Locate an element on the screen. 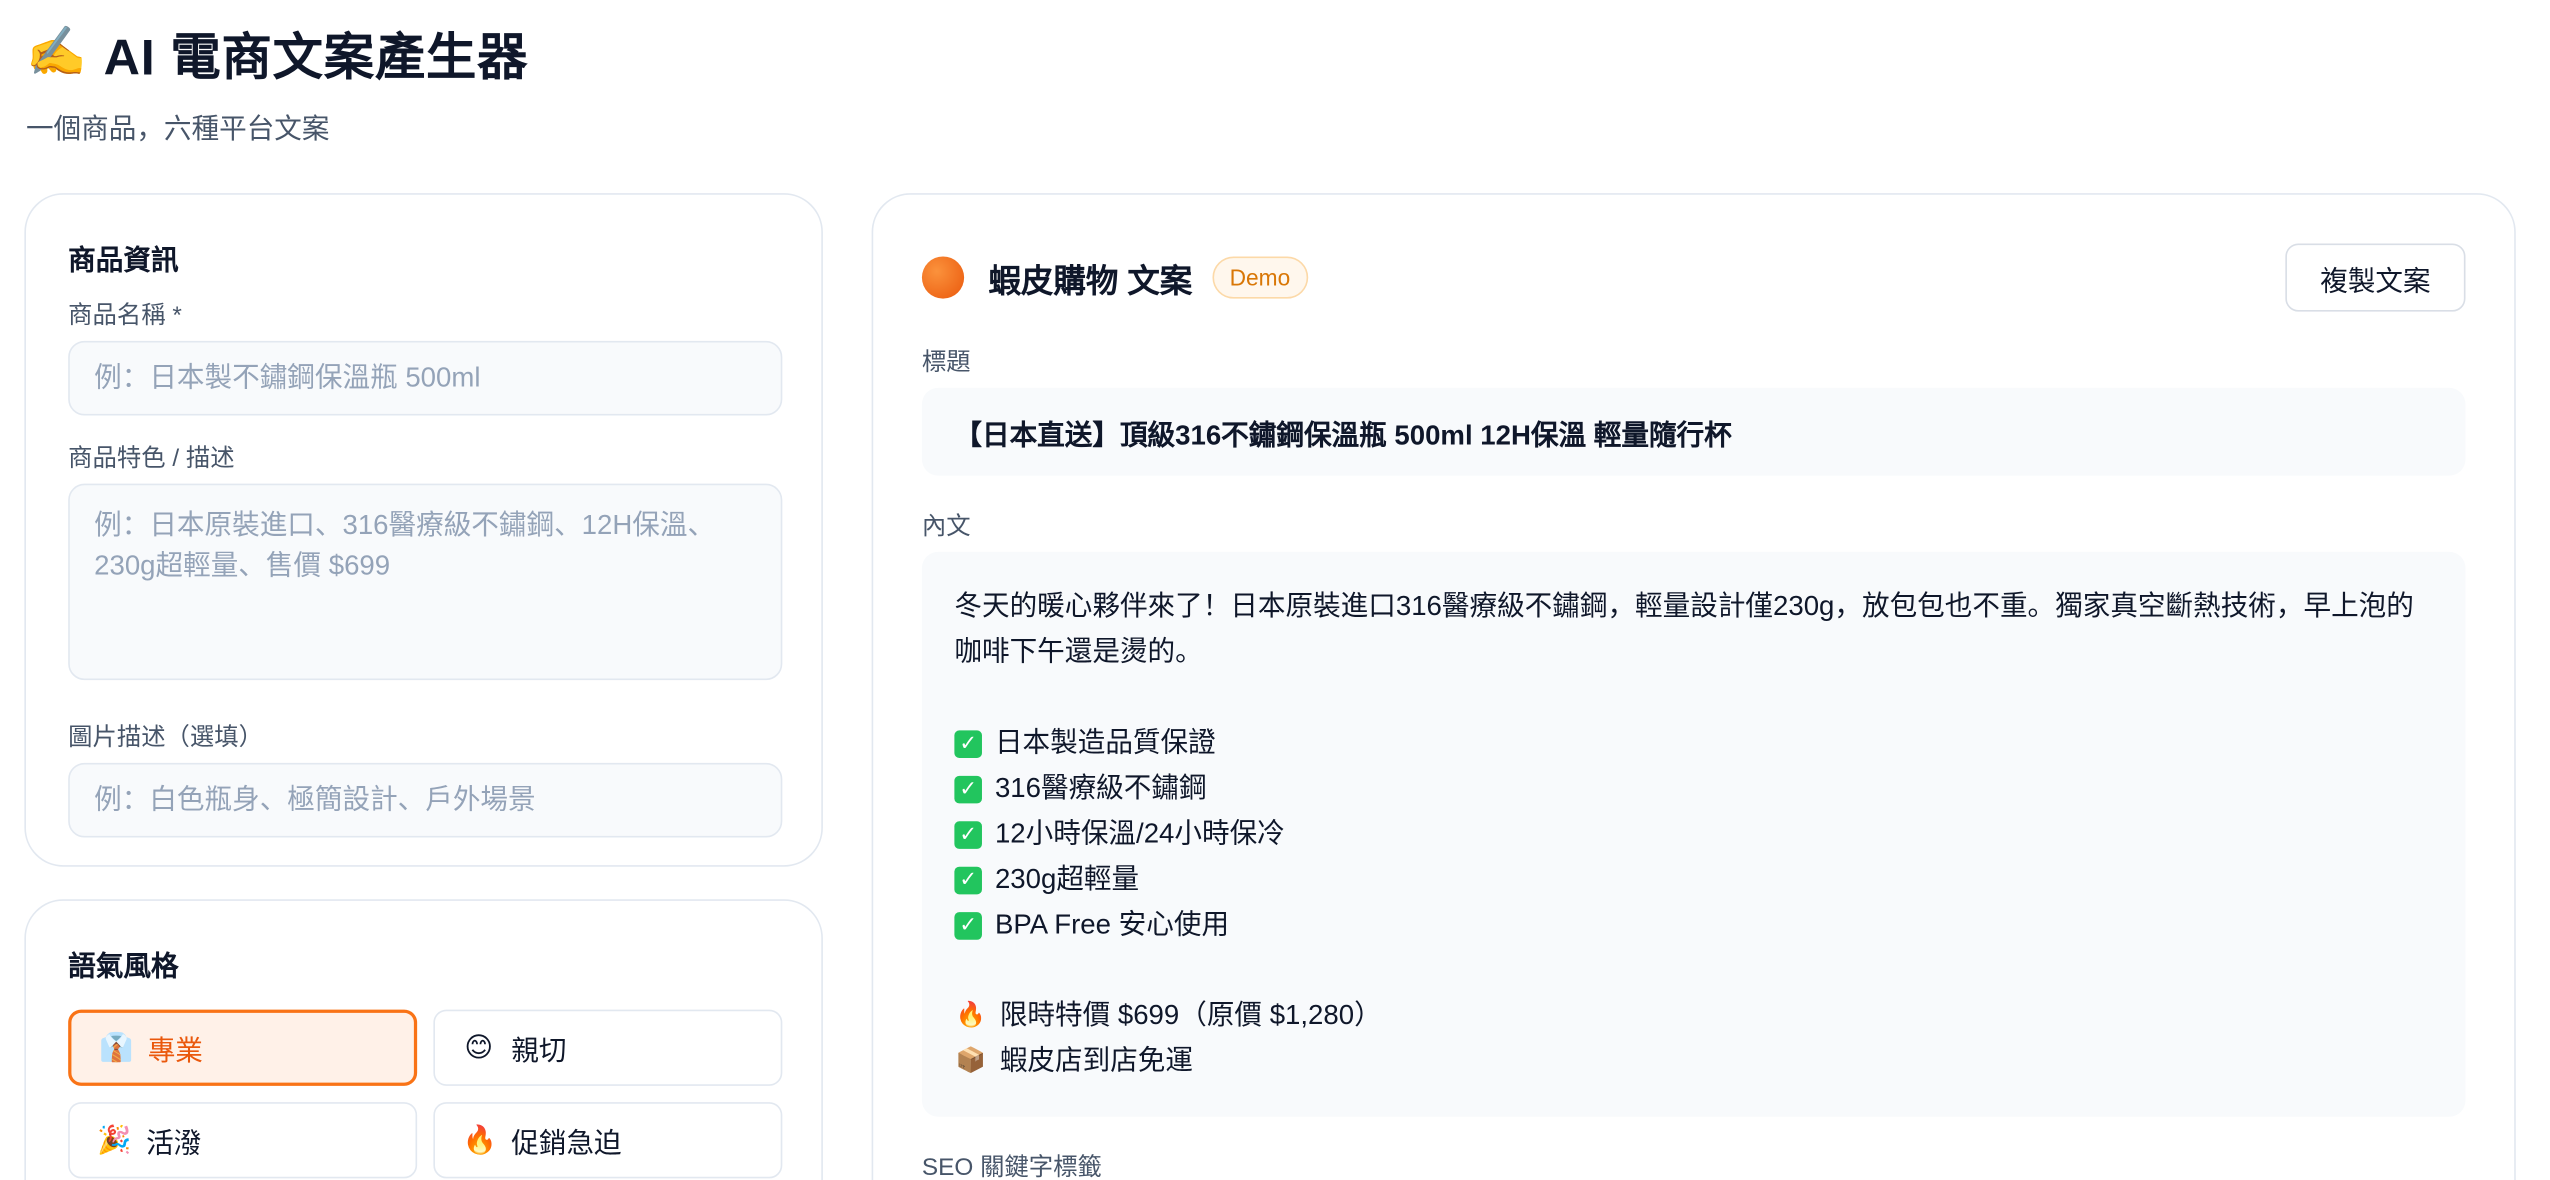  app-title-text: AI 電商文案產生器 is located at coordinates (316, 58).